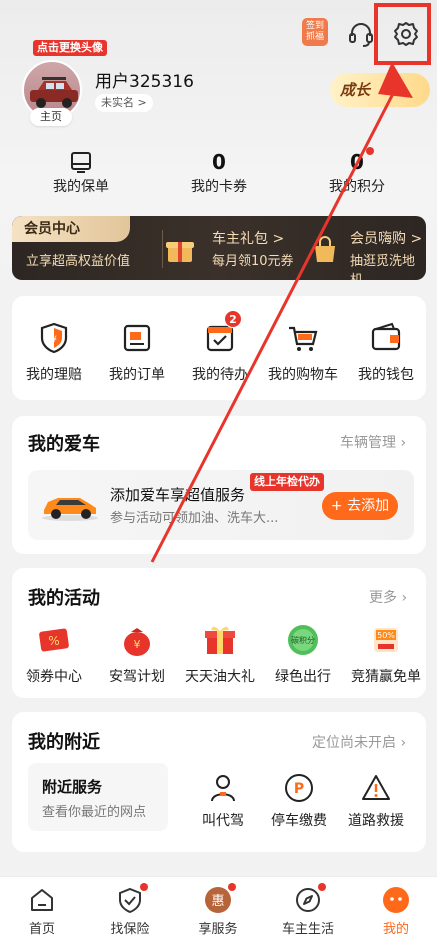 The height and width of the screenshot is (940, 437). What do you see at coordinates (396, 900) in the screenshot?
I see `mine-icon` at bounding box center [396, 900].